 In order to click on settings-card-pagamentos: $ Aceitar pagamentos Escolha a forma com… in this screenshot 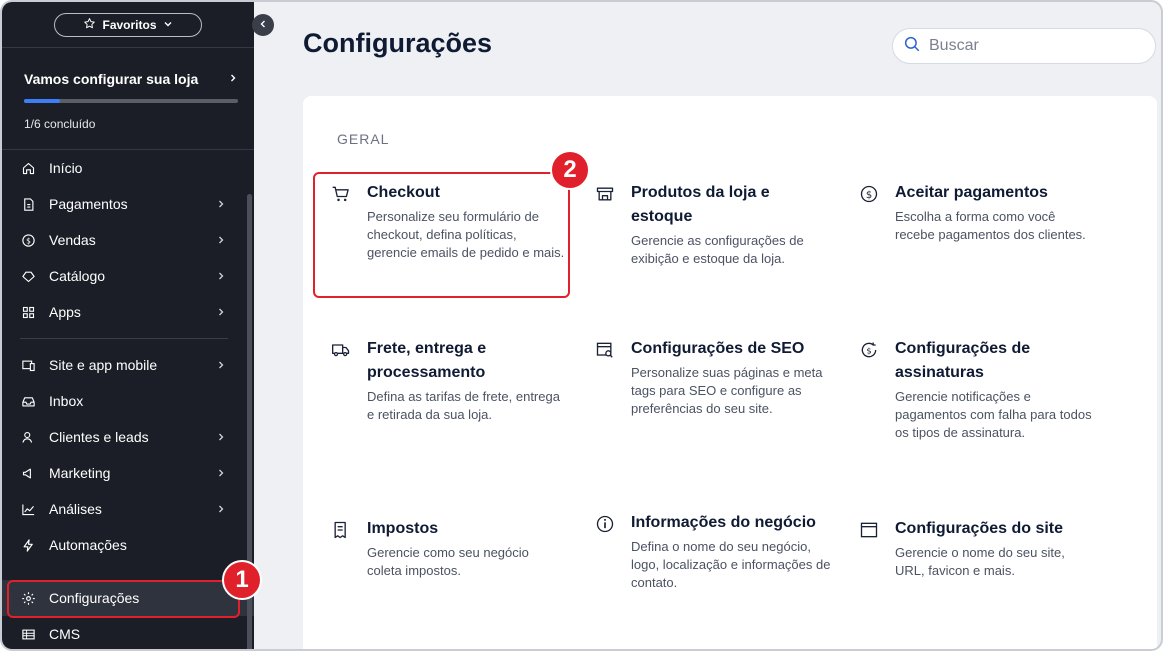, I will do `click(977, 212)`.